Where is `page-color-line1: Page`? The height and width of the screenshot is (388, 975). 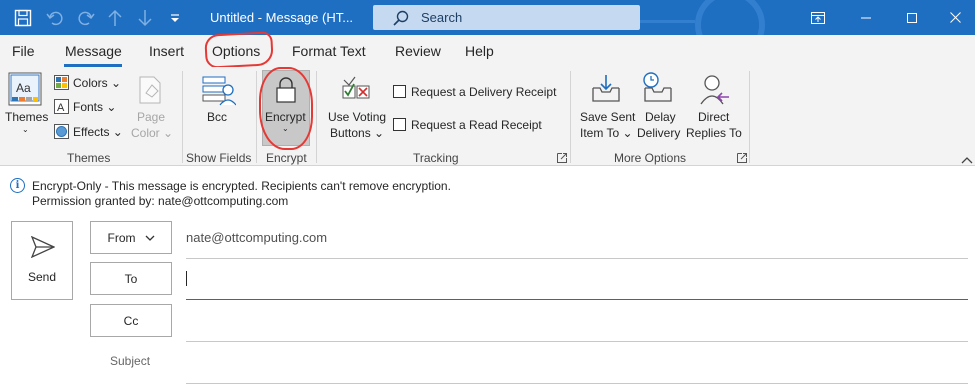
page-color-line1: Page is located at coordinates (151, 117).